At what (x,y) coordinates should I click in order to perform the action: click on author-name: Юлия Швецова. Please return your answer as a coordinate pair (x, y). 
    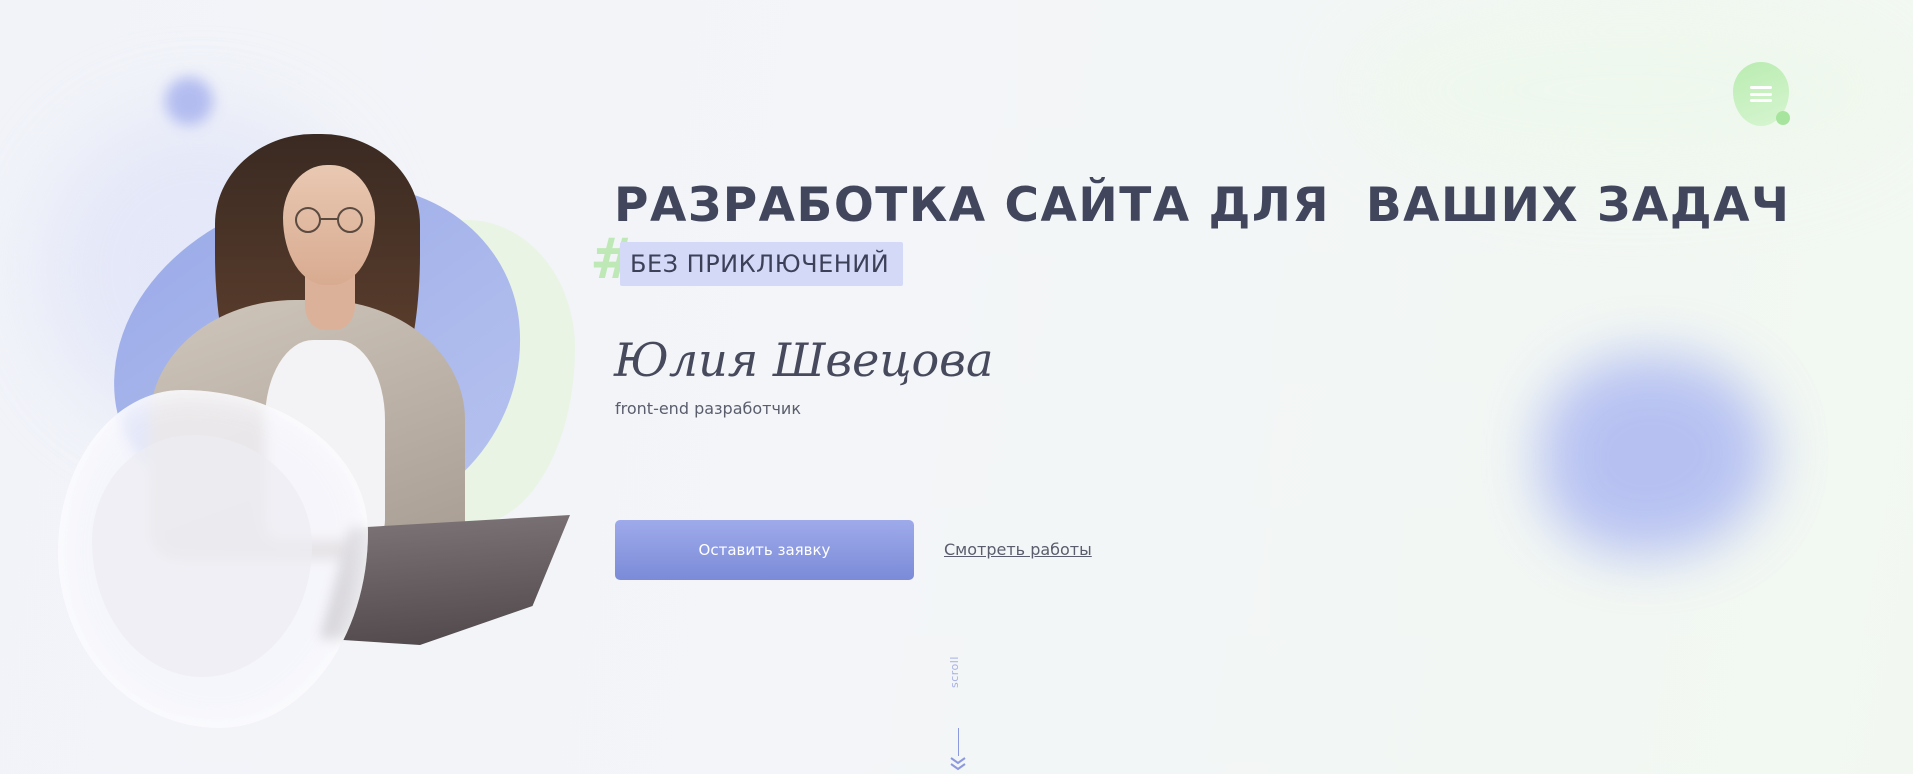
    Looking at the image, I should click on (804, 360).